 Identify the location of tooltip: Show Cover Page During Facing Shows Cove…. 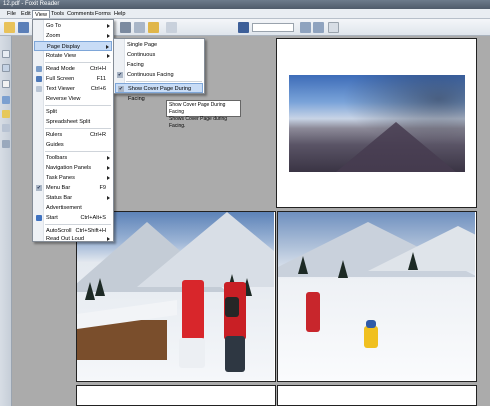
(203, 114).